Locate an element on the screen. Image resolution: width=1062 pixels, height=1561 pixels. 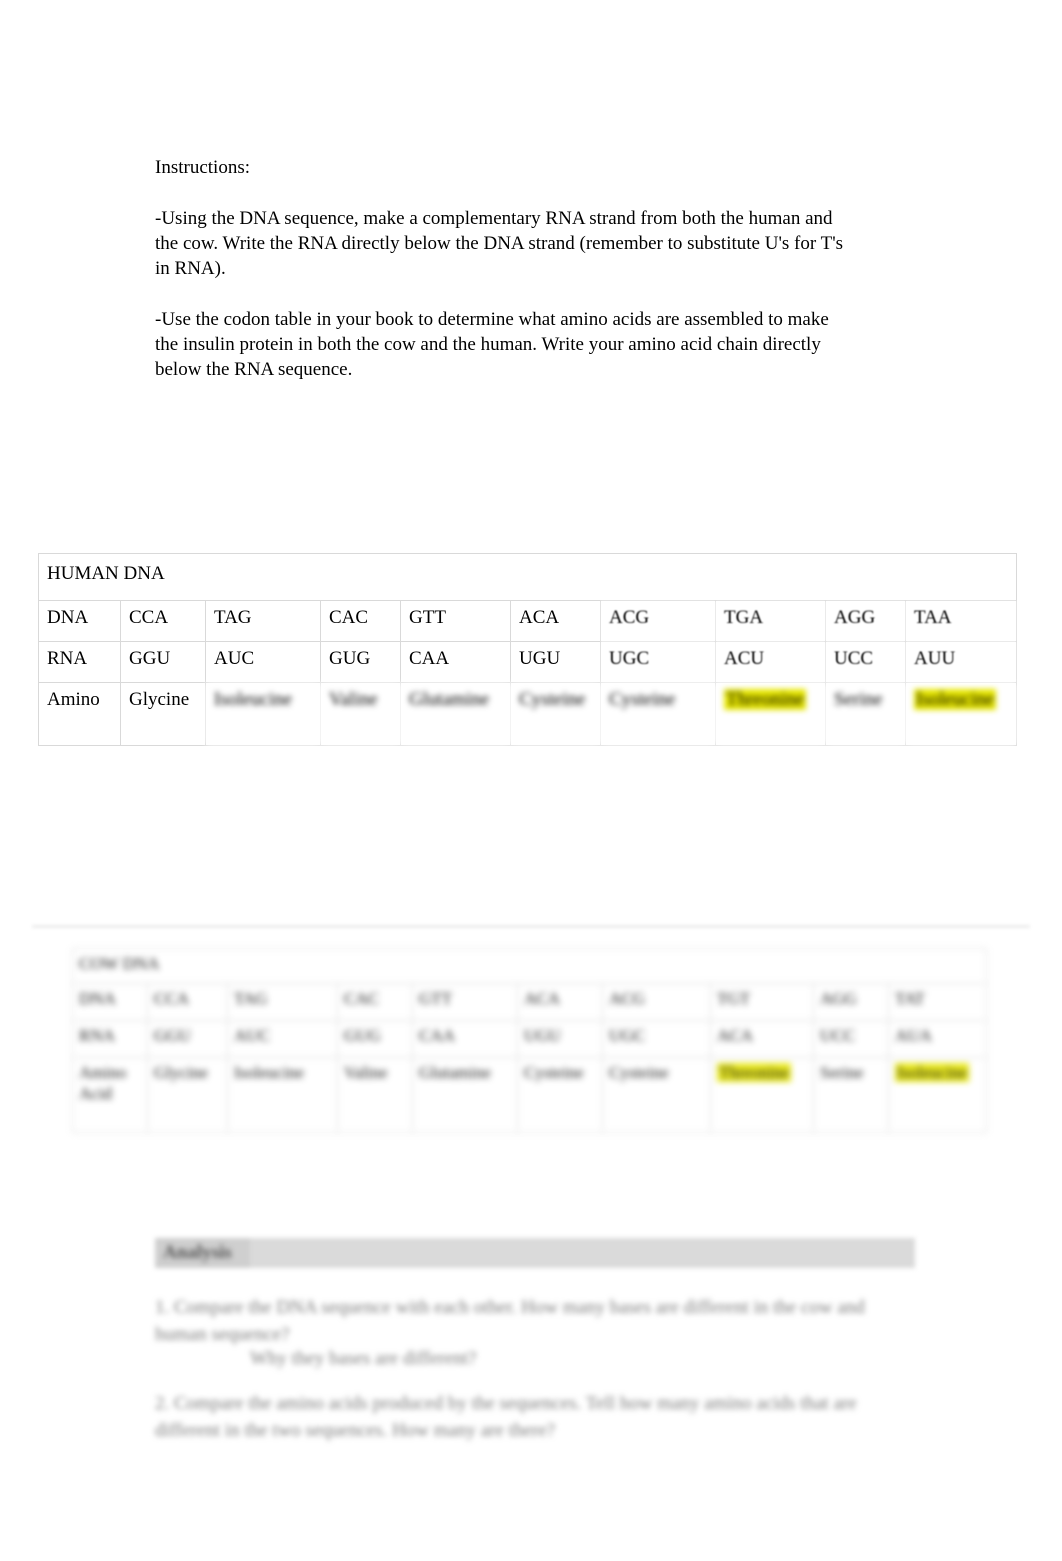
table-row-title: COW DNA is located at coordinates (529, 966).